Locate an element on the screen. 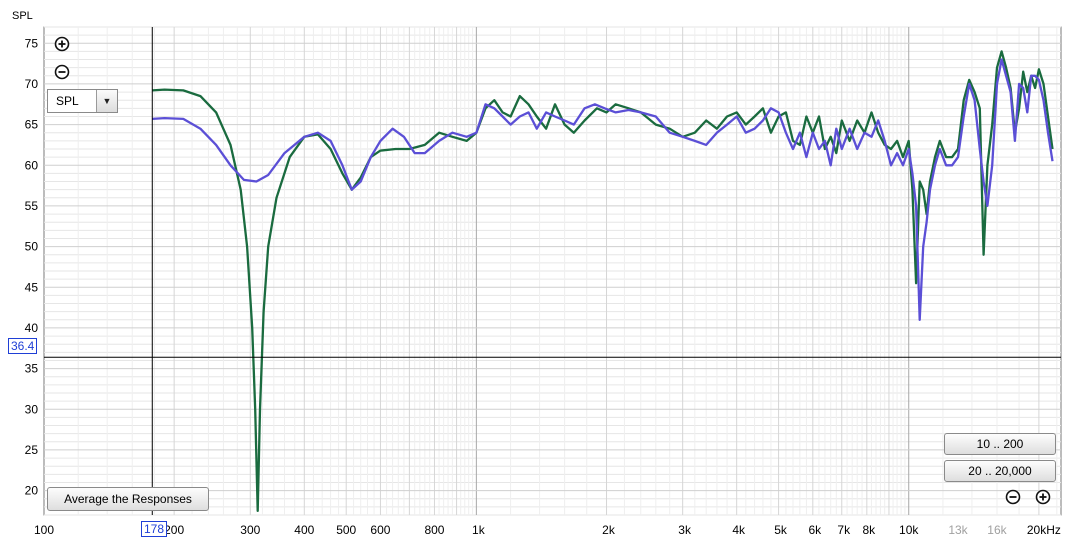 This screenshot has height=547, width=1087. y-tick-label: 55 is located at coordinates (32, 206).